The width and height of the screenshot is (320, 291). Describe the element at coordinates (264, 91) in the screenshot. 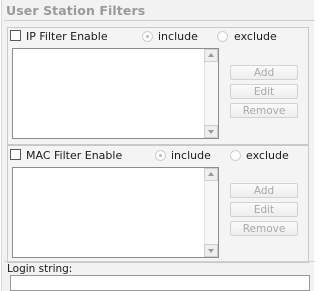

I see `ip-edit-button: Edit` at that location.